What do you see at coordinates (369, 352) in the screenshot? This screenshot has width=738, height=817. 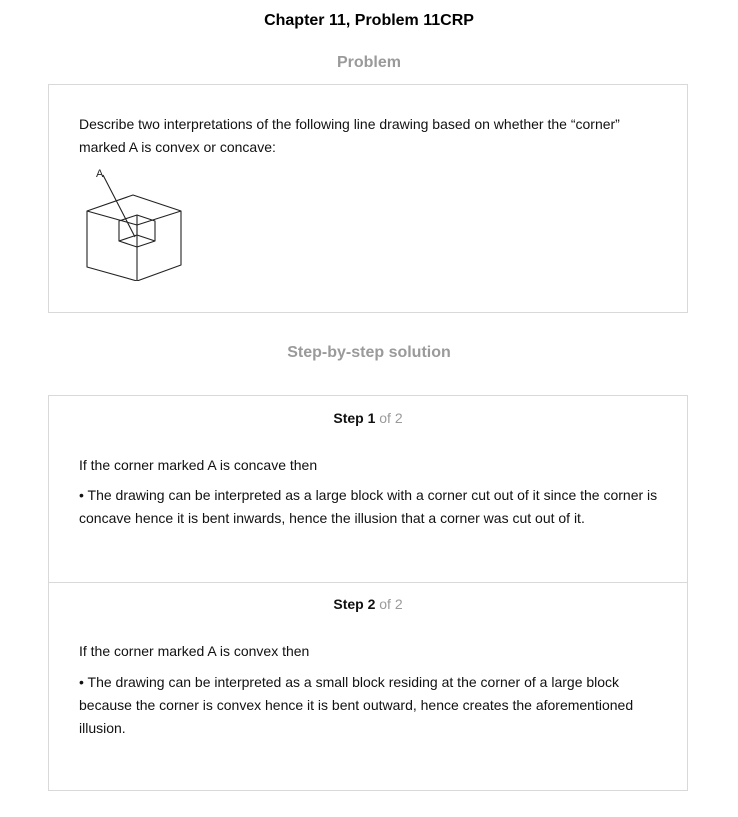 I see `solution-heading: Step-by-step solution` at bounding box center [369, 352].